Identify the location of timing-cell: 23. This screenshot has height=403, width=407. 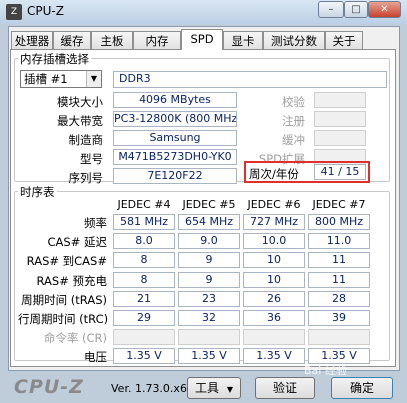
(209, 298).